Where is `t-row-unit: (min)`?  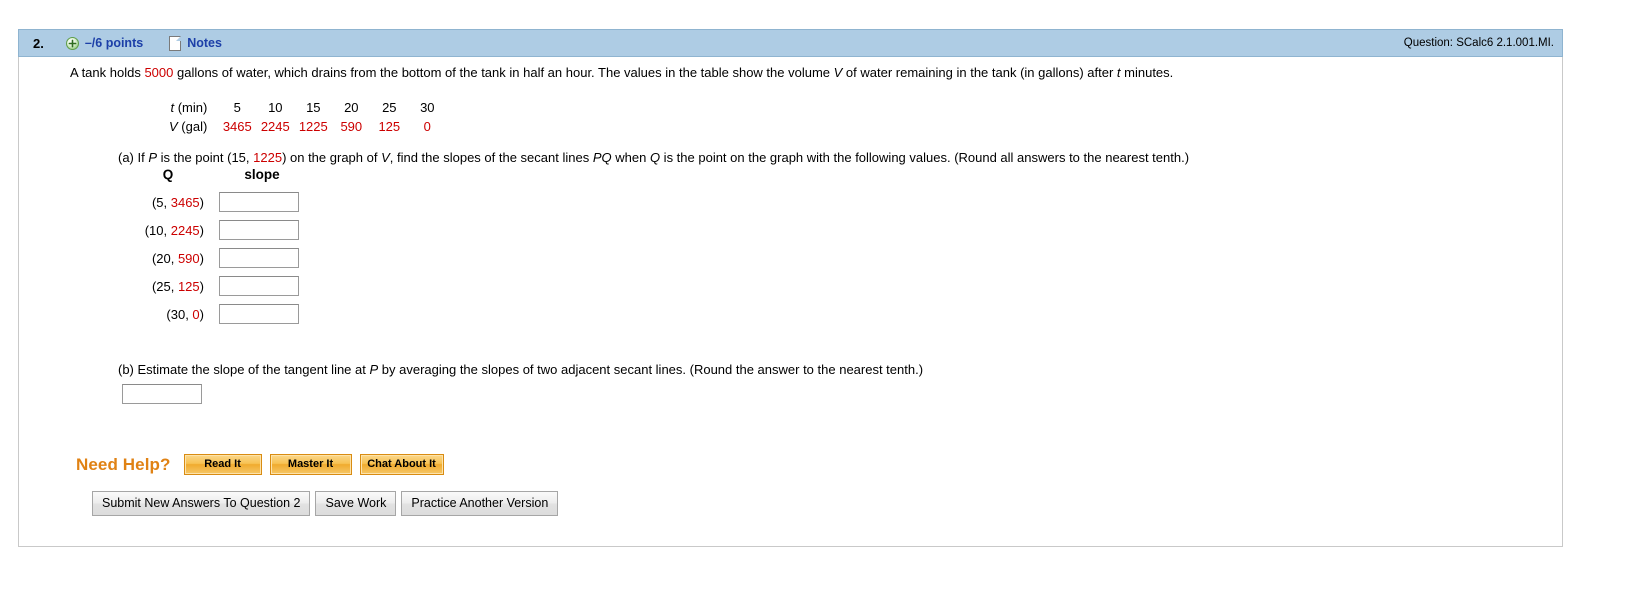
t-row-unit: (min) is located at coordinates (191, 107).